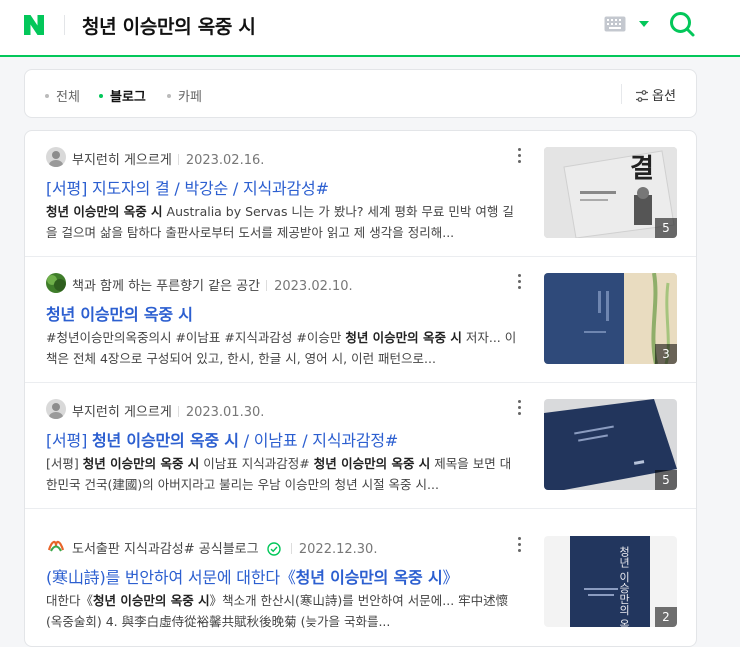 Image resolution: width=740 pixels, height=647 pixels. I want to click on title-text: [서평] 지도자의 결 / 박강순 / 지식과감성#, so click(187, 188).